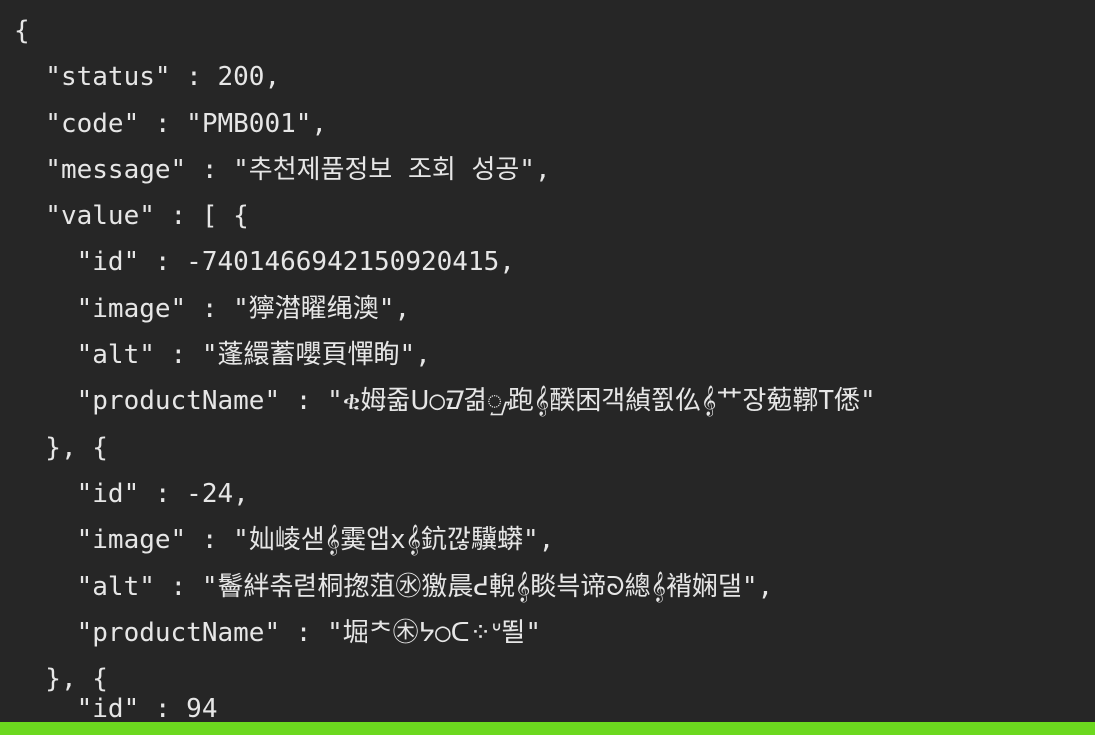 The height and width of the screenshot is (735, 1095). I want to click on code-line-5: "value" : [ {, so click(131, 216).